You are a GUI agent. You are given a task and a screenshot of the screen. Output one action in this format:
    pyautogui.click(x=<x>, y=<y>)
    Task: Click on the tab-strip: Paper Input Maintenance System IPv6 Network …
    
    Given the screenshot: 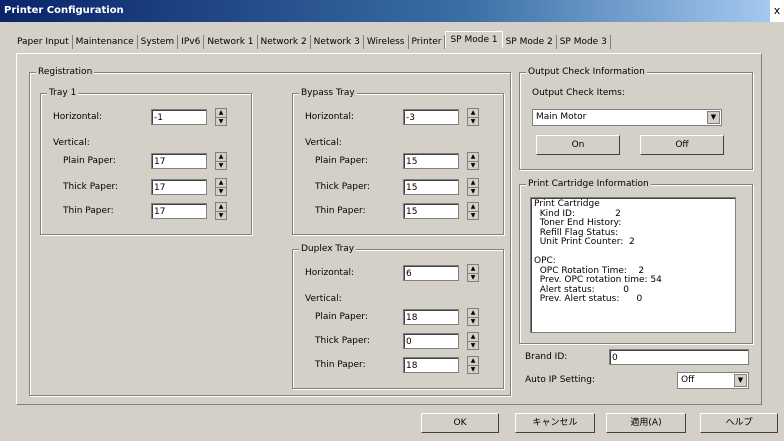 What is the action you would take?
    pyautogui.click(x=312, y=41)
    